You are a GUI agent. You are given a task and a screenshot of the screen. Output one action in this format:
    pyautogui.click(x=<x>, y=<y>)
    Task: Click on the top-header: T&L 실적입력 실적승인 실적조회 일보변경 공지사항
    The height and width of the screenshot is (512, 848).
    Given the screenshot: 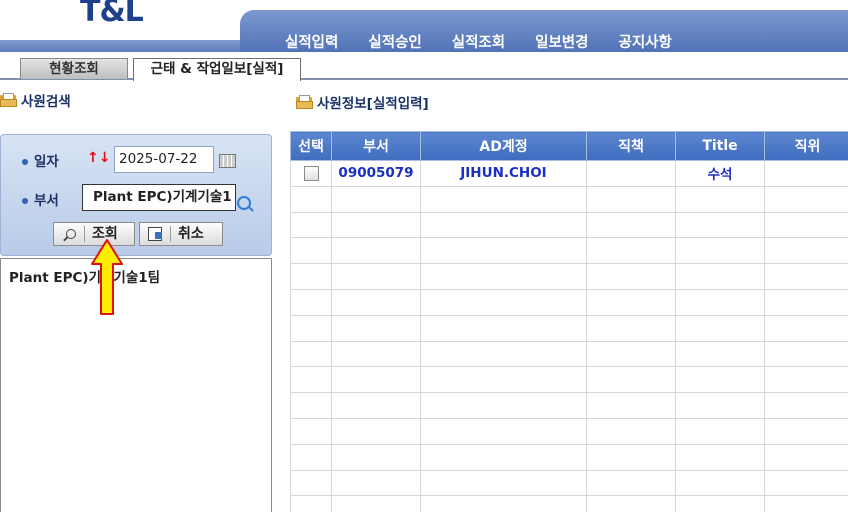 What is the action you would take?
    pyautogui.click(x=424, y=26)
    